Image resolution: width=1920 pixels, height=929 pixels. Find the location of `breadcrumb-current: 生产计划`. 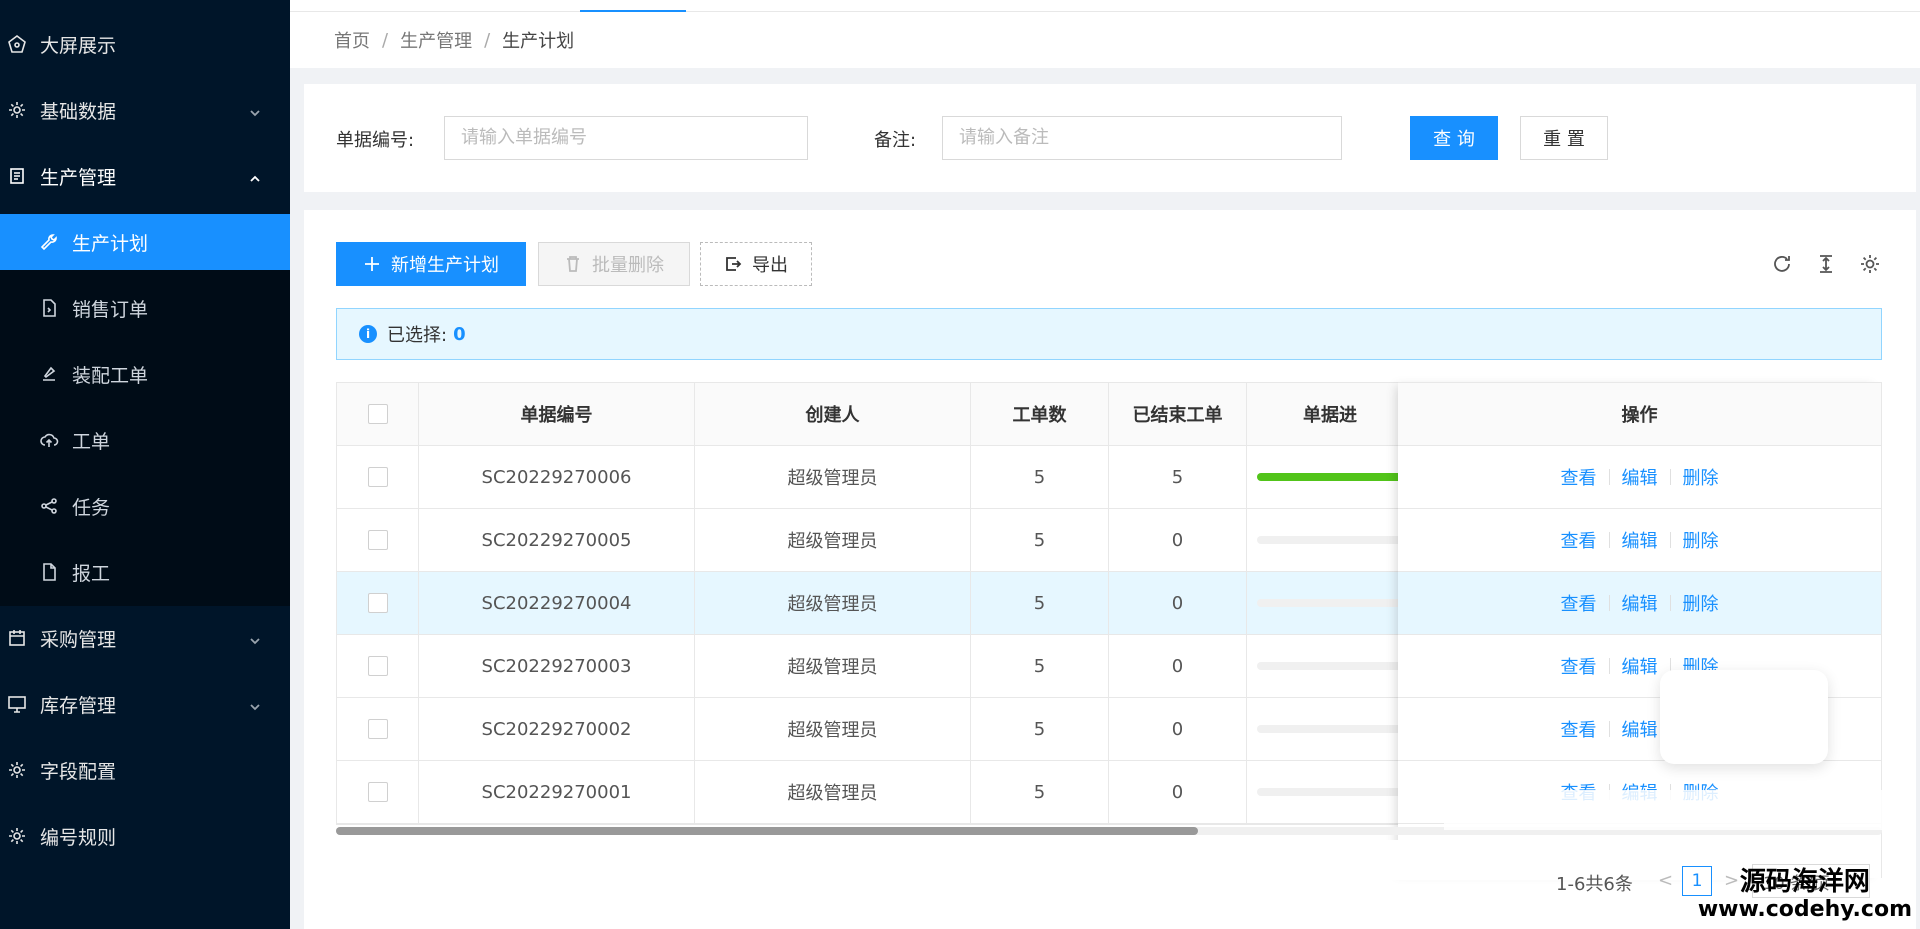

breadcrumb-current: 生产计划 is located at coordinates (538, 41).